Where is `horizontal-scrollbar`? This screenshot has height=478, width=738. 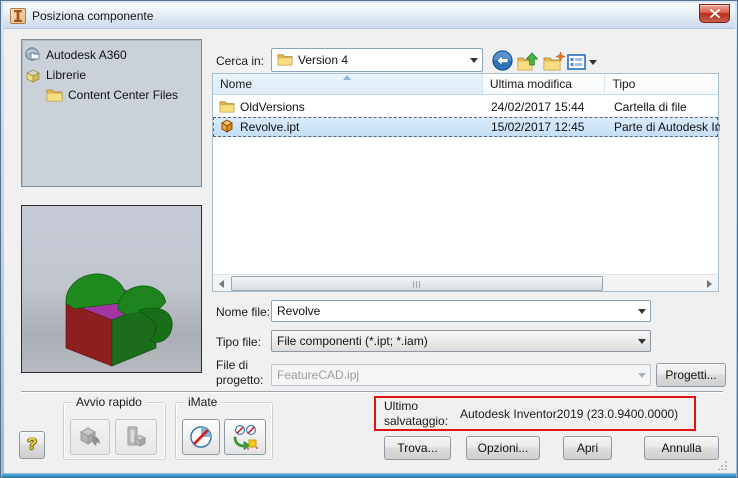 horizontal-scrollbar is located at coordinates (465, 282).